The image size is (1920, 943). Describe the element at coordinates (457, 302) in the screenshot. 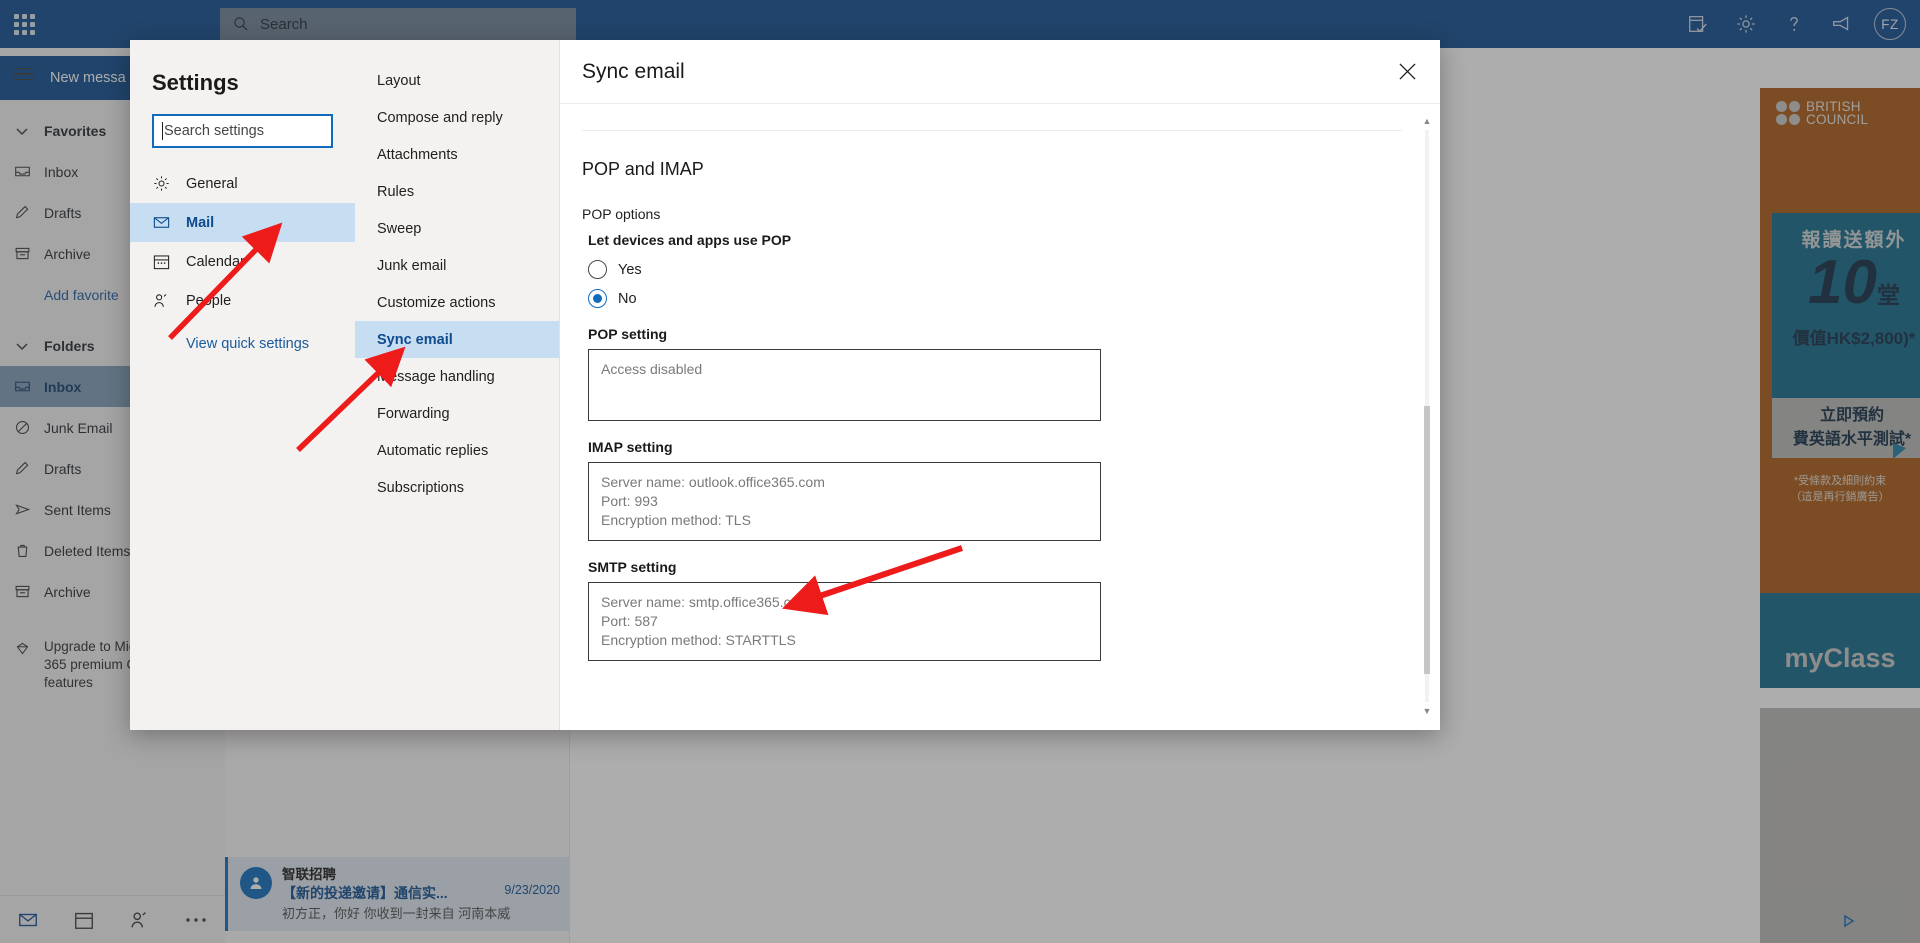

I see `settings-subnav-customize-actions: Customize actions` at that location.